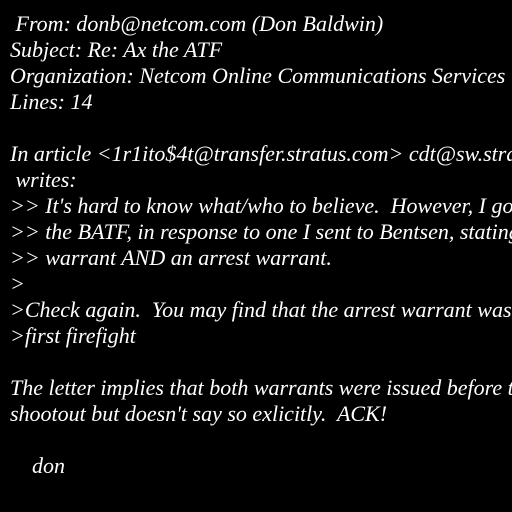 The image size is (512, 512). What do you see at coordinates (17, 283) in the screenshot?
I see `quoted-line: >` at bounding box center [17, 283].